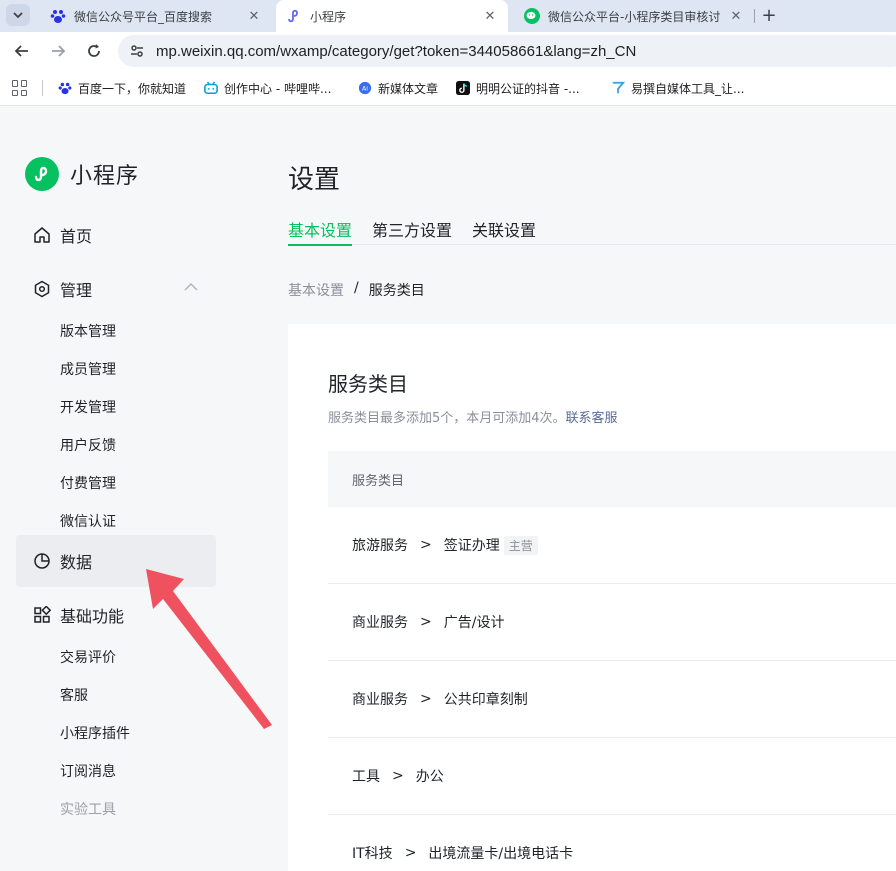  Describe the element at coordinates (612, 622) in the screenshot. I see `table-row: 商业服务 > 广告/设计` at that location.